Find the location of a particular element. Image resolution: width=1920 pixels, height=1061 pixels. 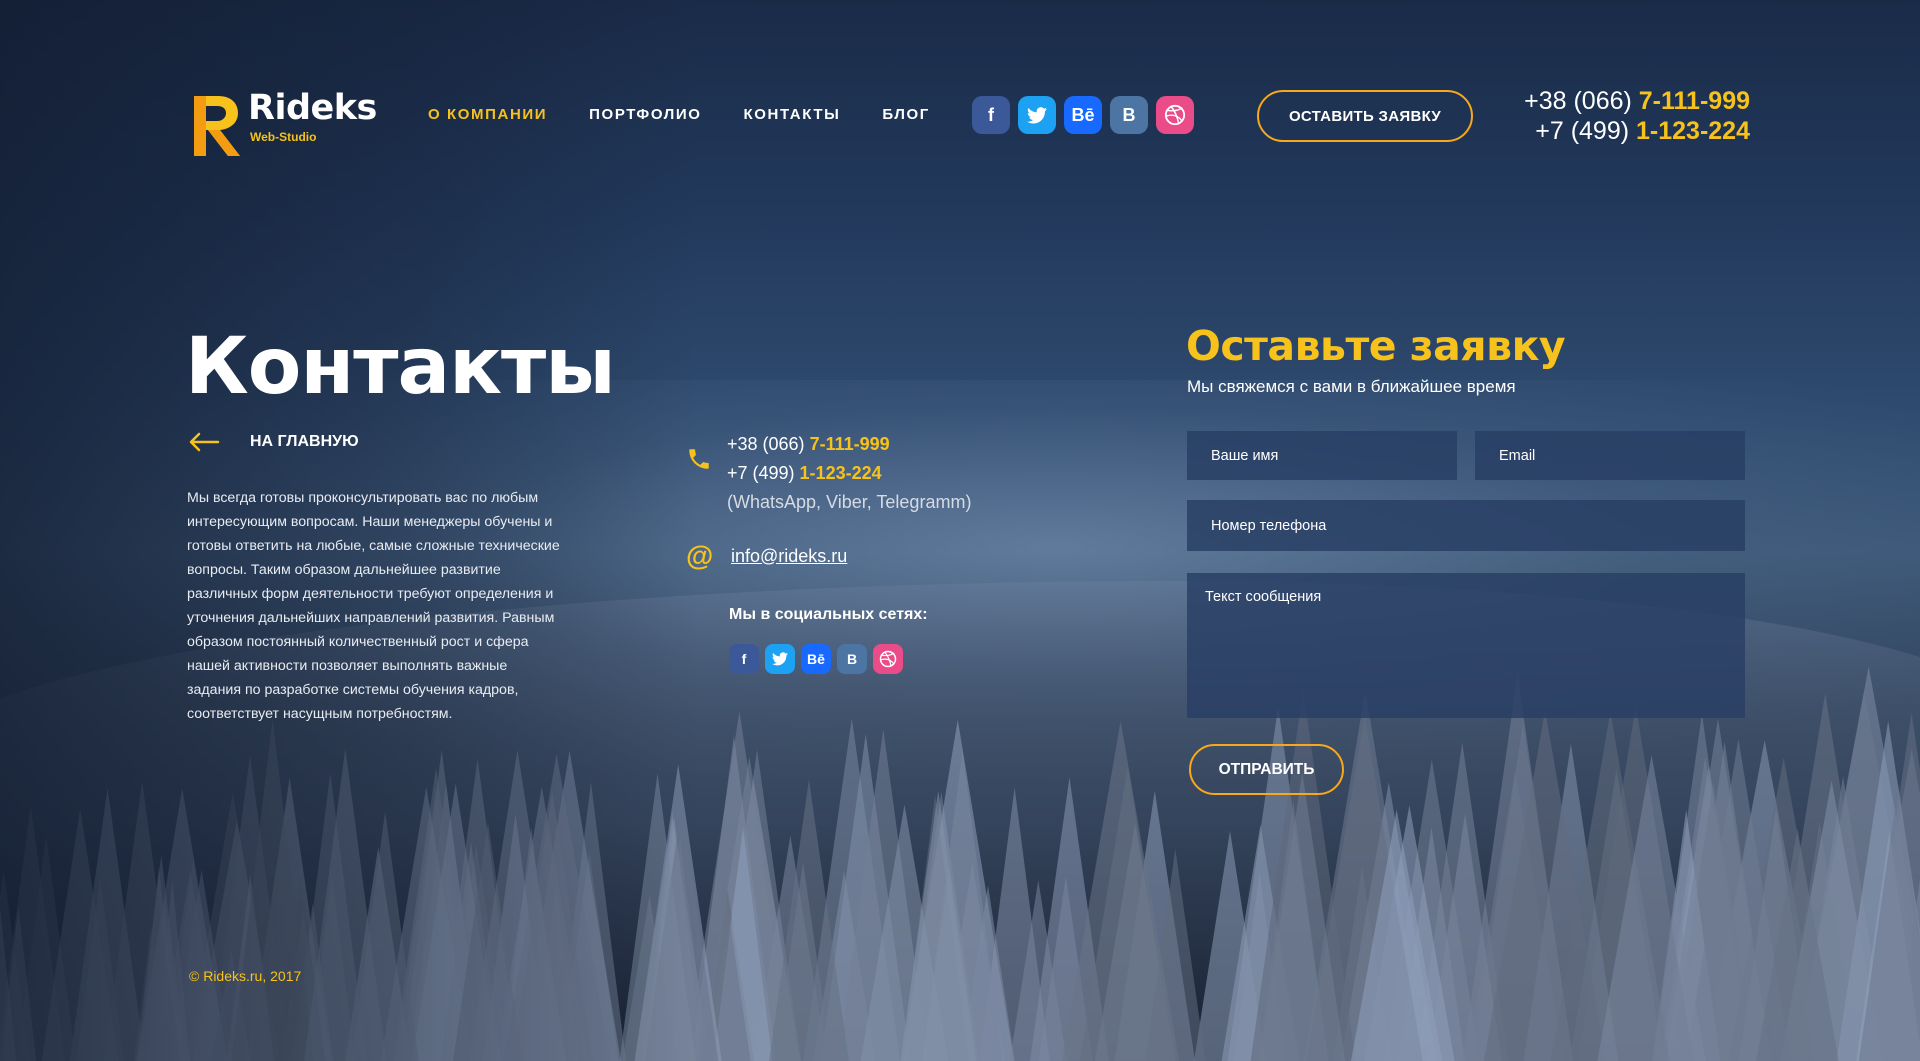

contact-social-links: f Bē B is located at coordinates (816, 659).